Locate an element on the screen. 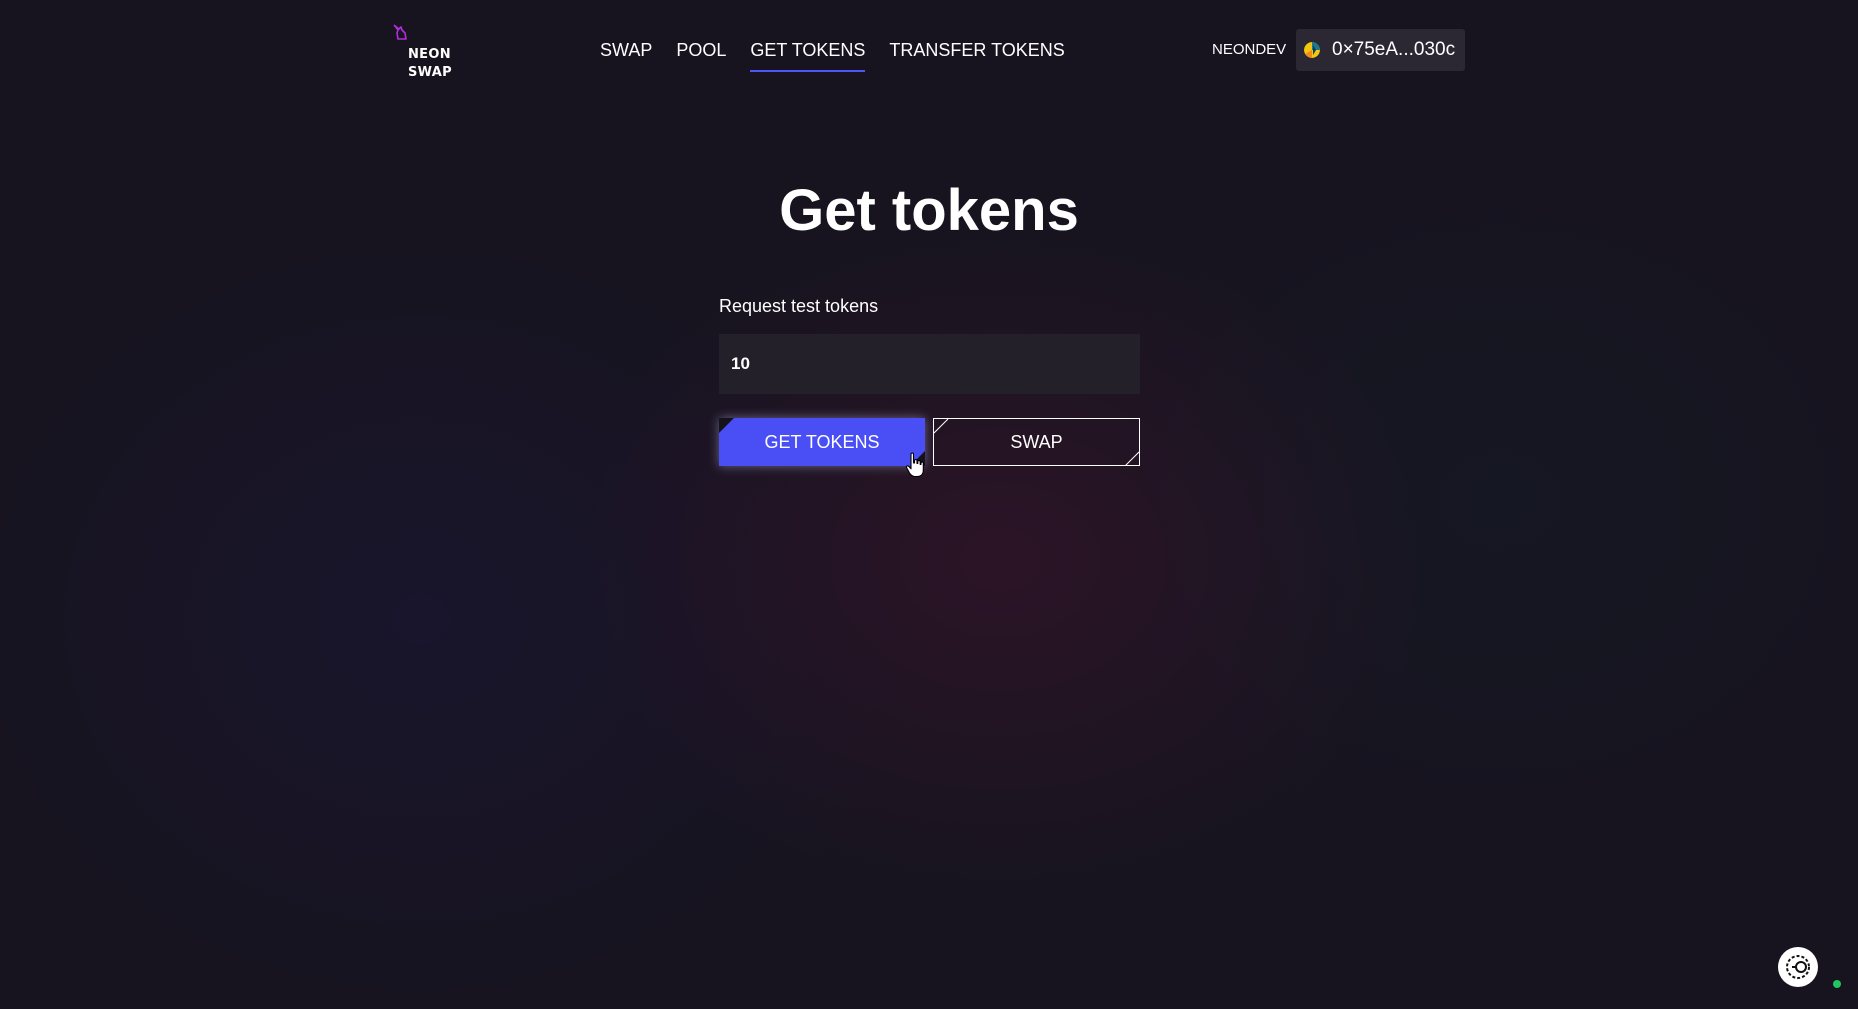 Image resolution: width=1858 pixels, height=1009 pixels. status-indicator is located at coordinates (1837, 984).